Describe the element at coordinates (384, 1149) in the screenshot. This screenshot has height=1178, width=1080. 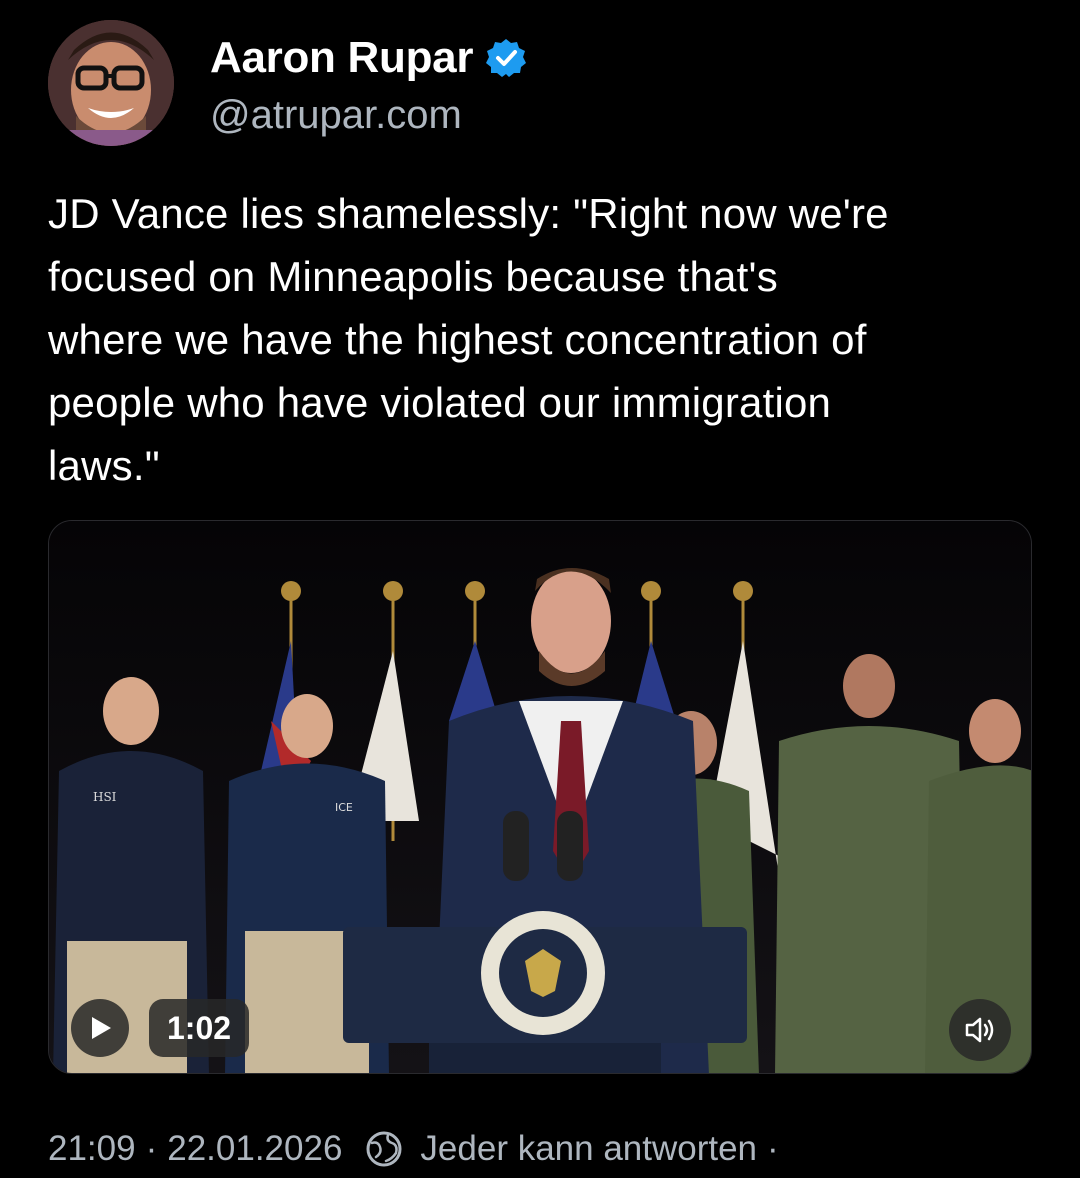
I see `globe-icon` at that location.